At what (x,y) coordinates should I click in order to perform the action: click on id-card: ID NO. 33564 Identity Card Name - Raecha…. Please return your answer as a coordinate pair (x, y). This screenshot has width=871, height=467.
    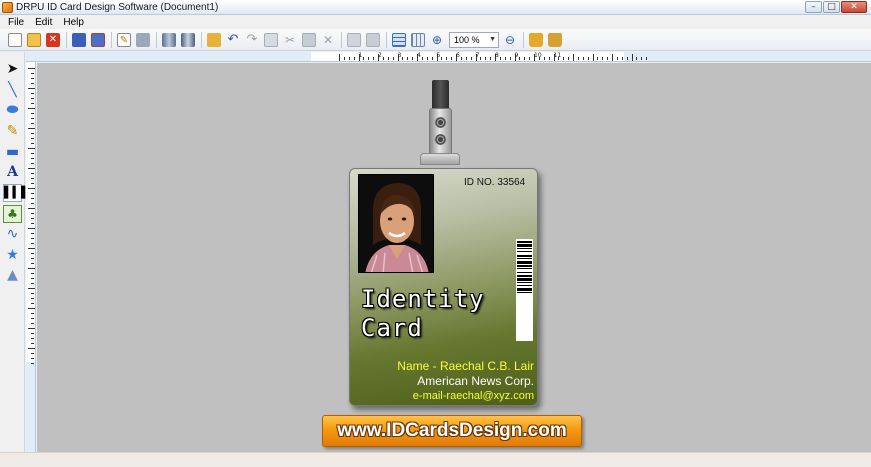
    Looking at the image, I should click on (443, 287).